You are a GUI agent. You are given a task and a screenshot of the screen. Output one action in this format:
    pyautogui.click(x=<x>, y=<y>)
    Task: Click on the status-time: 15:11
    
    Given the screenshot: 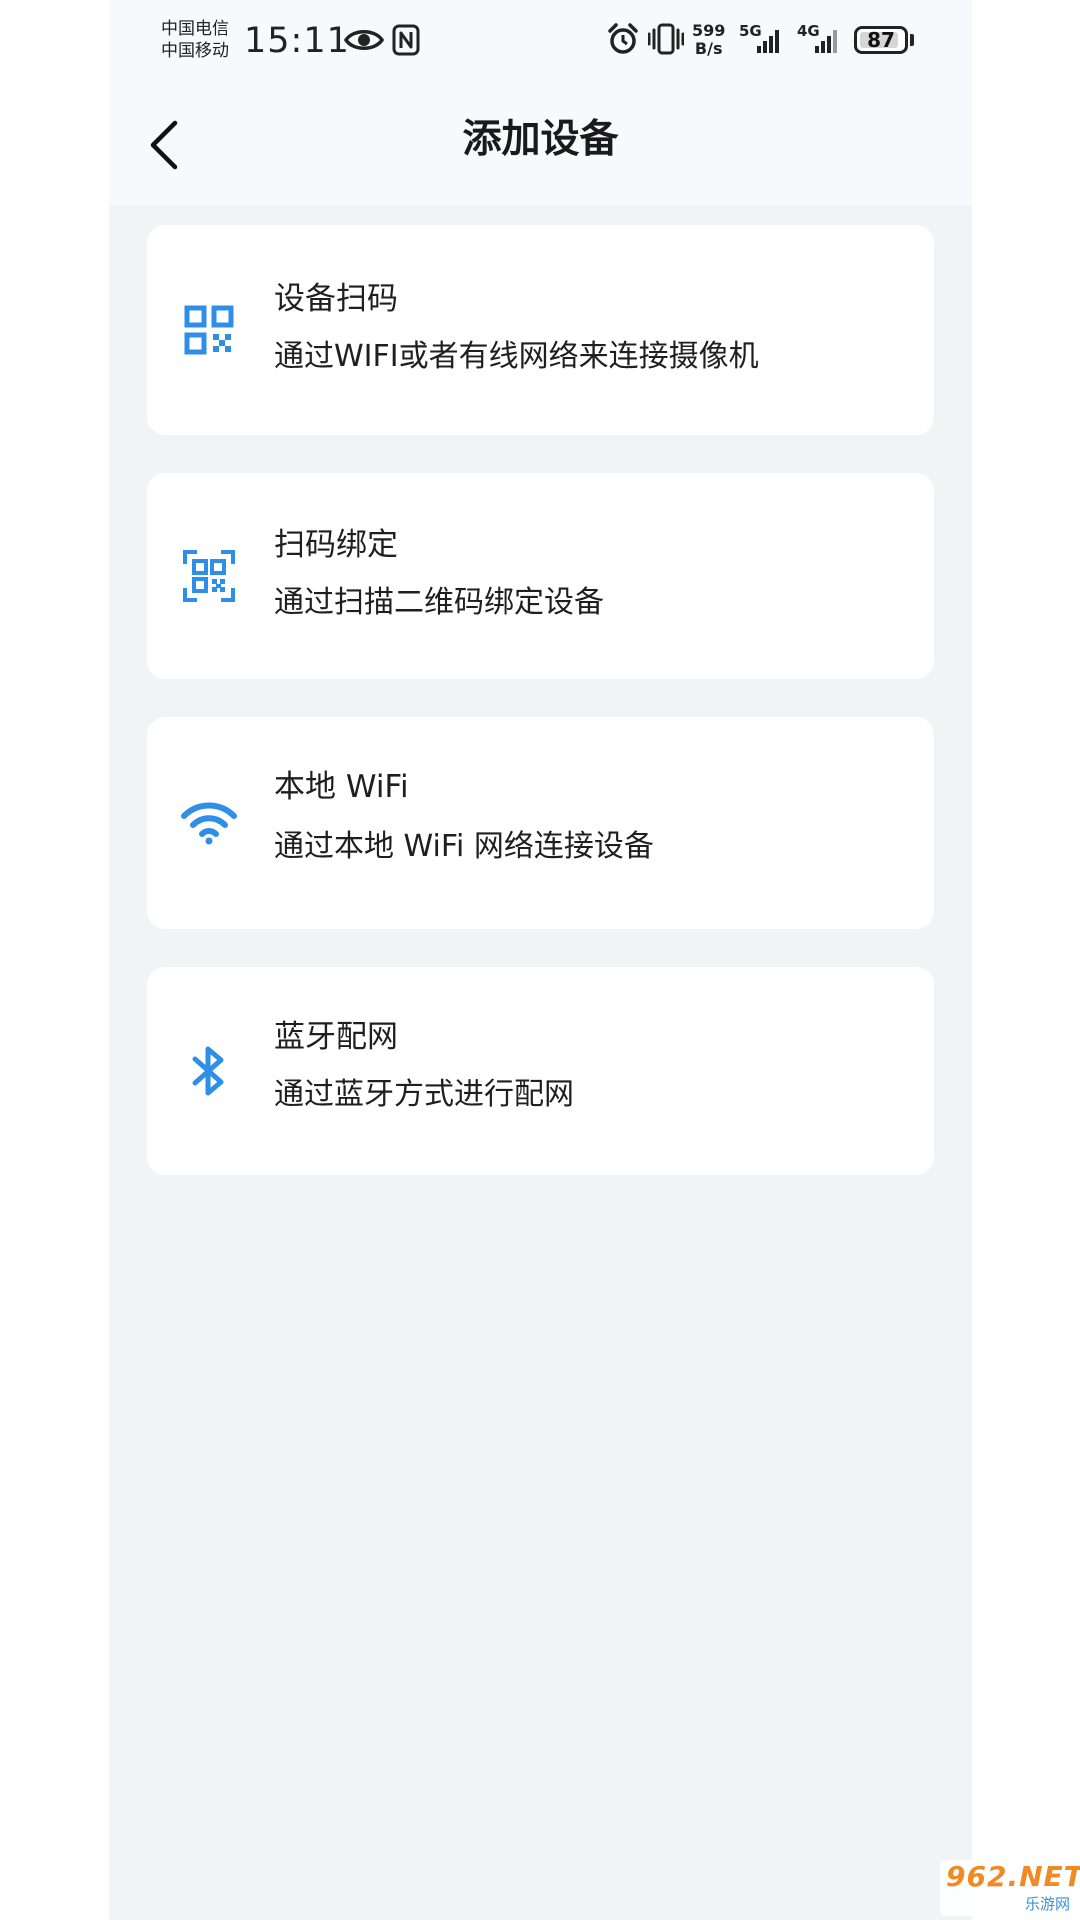 What is the action you would take?
    pyautogui.click(x=297, y=41)
    